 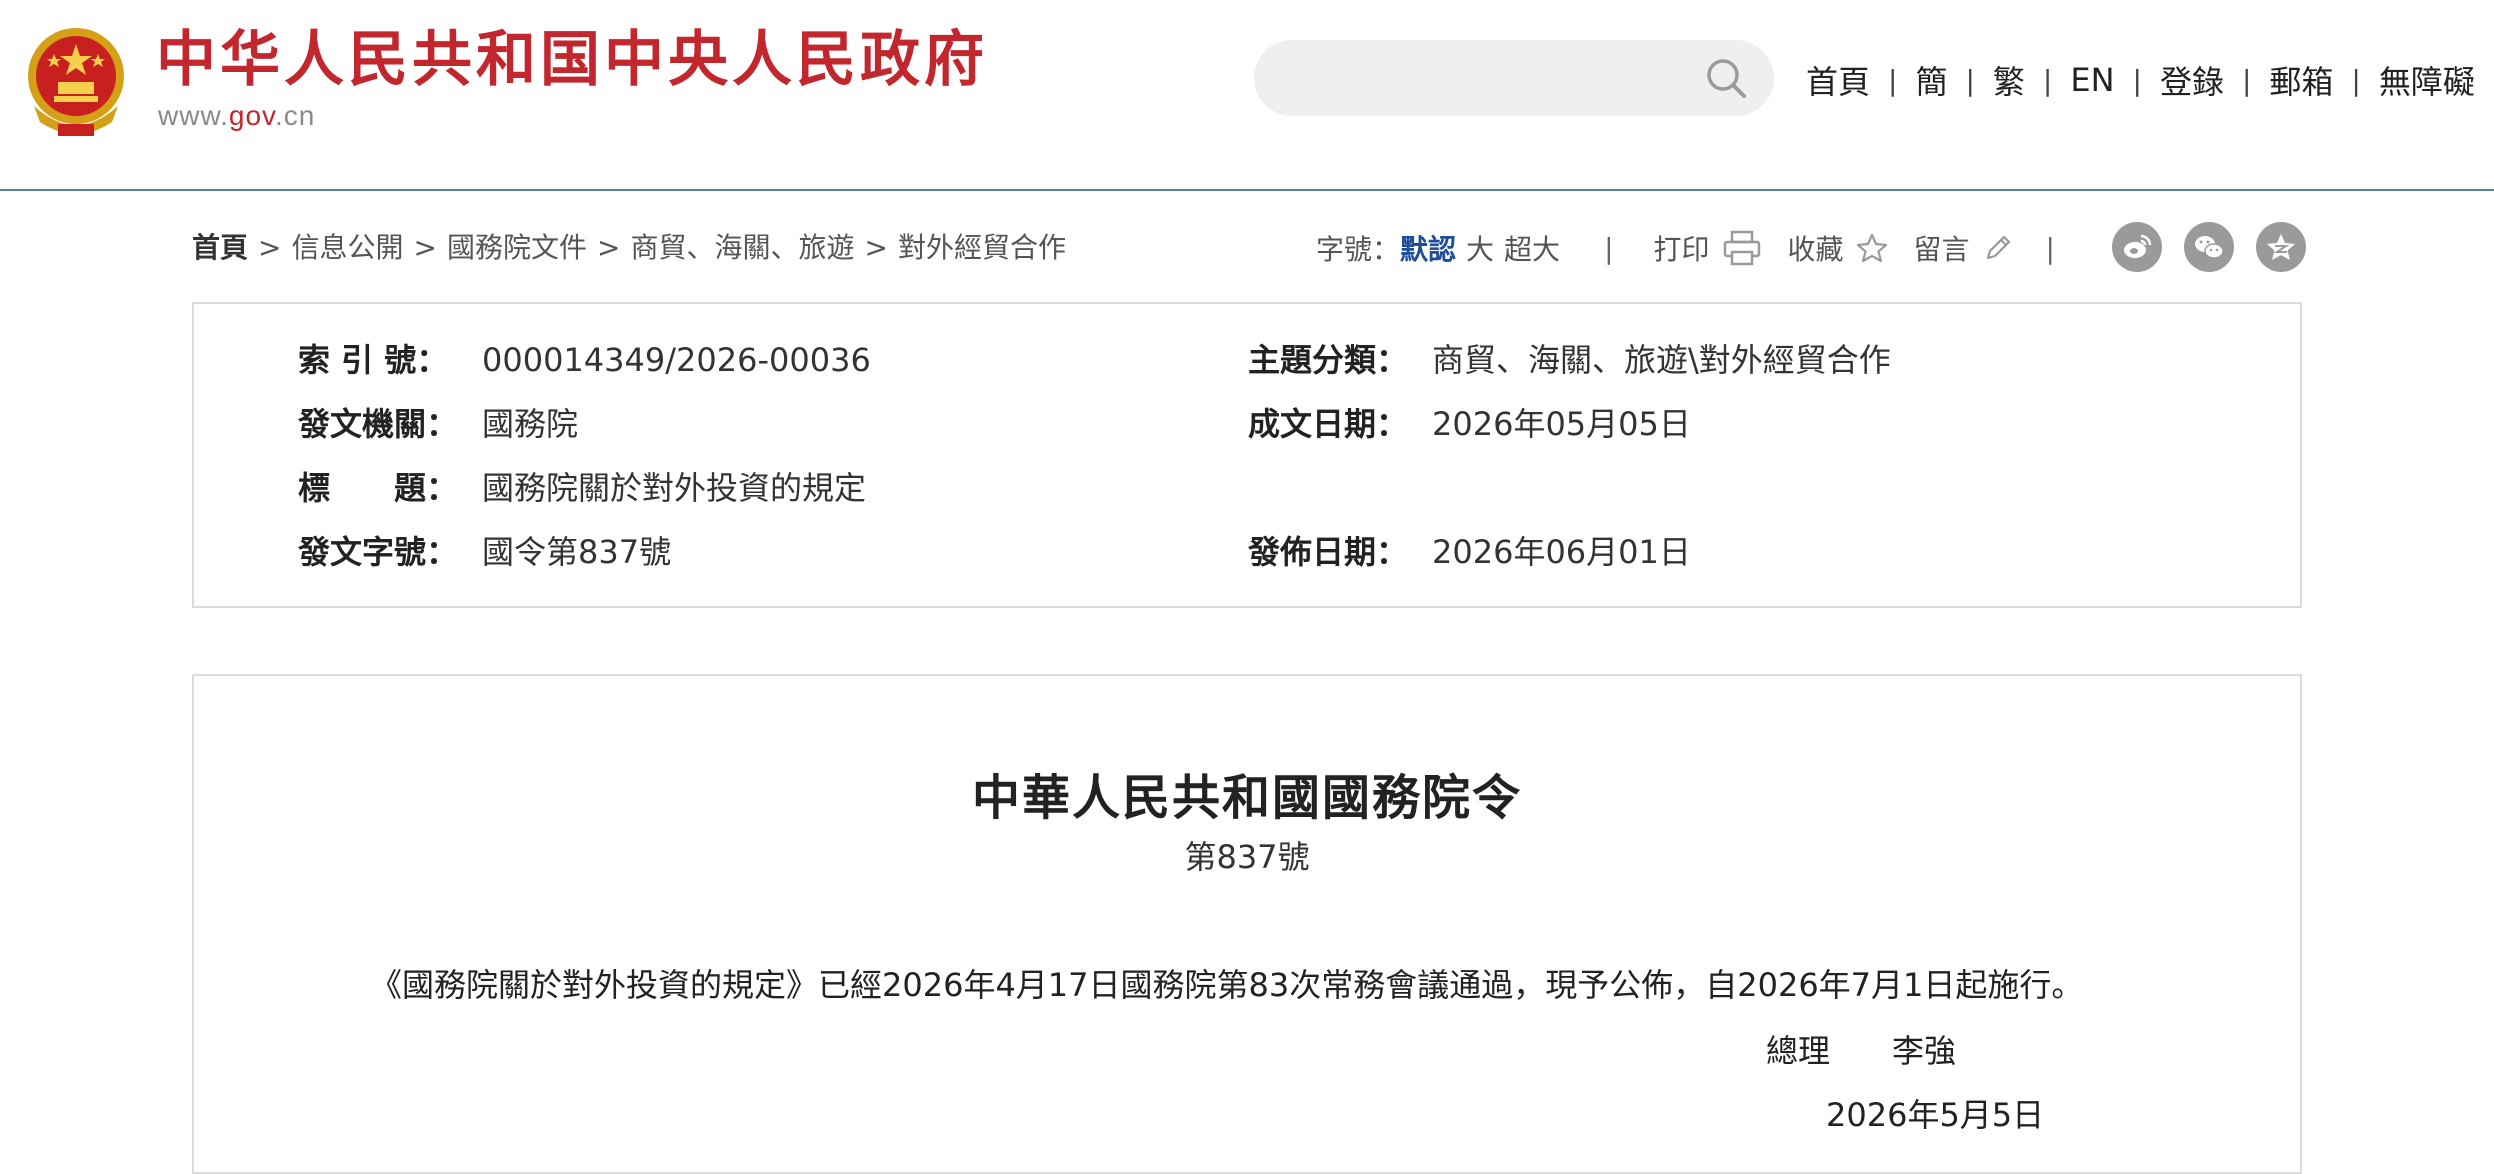 I want to click on meta-publish-date-label: 發佈日期：, so click(x=1328, y=552).